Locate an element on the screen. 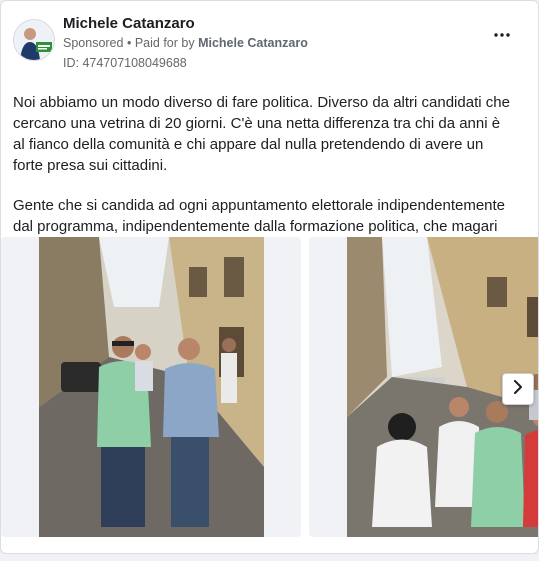 This screenshot has height=561, width=539. ad-id: ID: 474707108049688 is located at coordinates (125, 63).